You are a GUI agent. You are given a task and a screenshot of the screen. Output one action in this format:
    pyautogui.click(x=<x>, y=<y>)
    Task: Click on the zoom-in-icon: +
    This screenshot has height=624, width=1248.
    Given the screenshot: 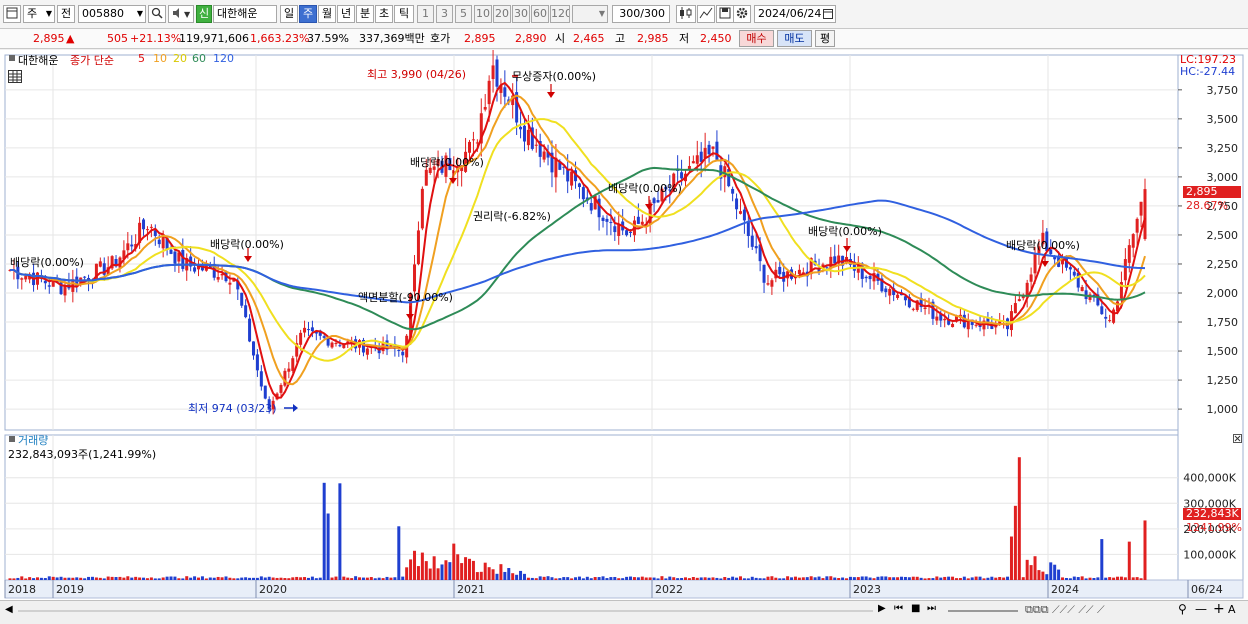 What is the action you would take?
    pyautogui.click(x=1219, y=609)
    